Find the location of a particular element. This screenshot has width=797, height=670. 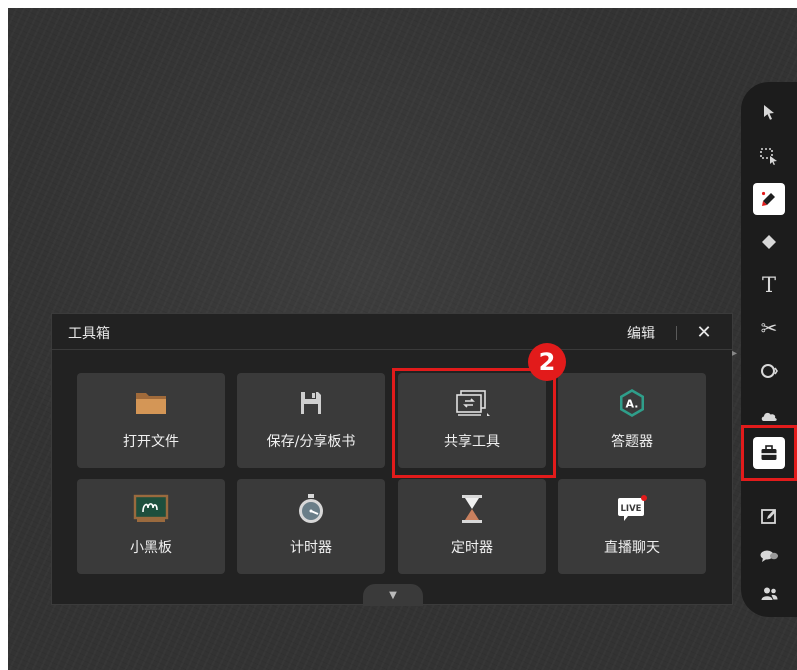

cut-button: ✂ is located at coordinates (769, 328).